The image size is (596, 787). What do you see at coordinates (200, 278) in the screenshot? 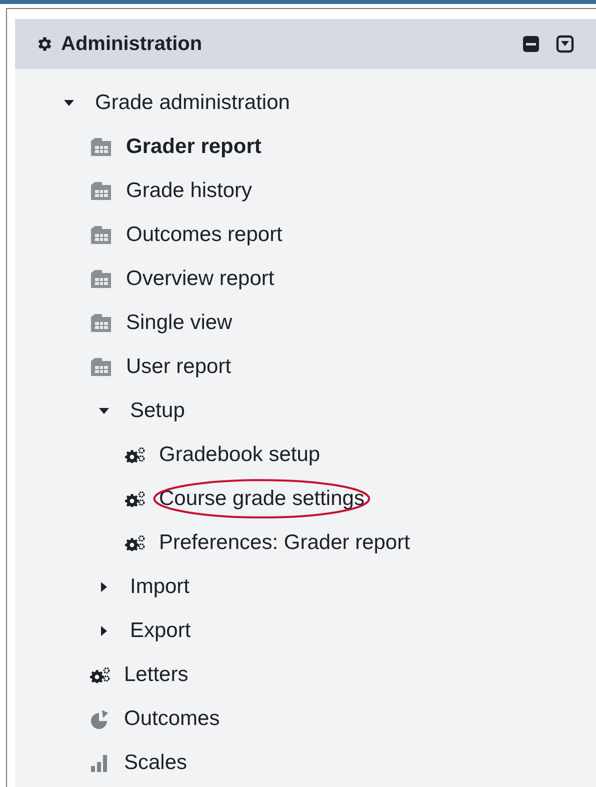
I see `tree-link: Overview report` at bounding box center [200, 278].